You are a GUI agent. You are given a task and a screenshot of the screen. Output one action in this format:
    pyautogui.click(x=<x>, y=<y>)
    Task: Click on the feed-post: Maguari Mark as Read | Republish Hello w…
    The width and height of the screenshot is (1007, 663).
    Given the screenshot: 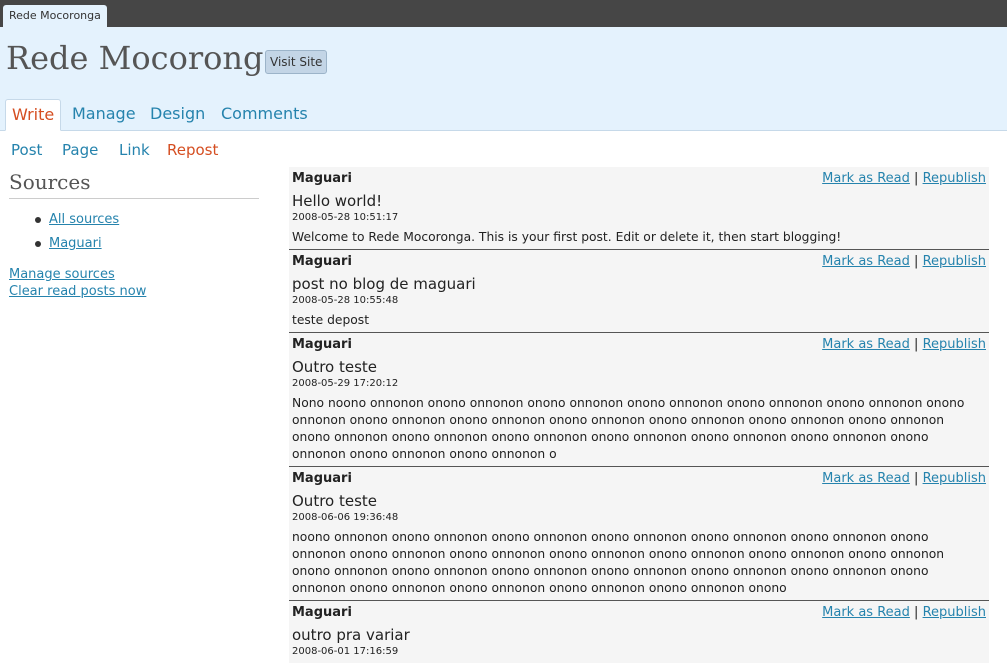 What is the action you would take?
    pyautogui.click(x=639, y=208)
    